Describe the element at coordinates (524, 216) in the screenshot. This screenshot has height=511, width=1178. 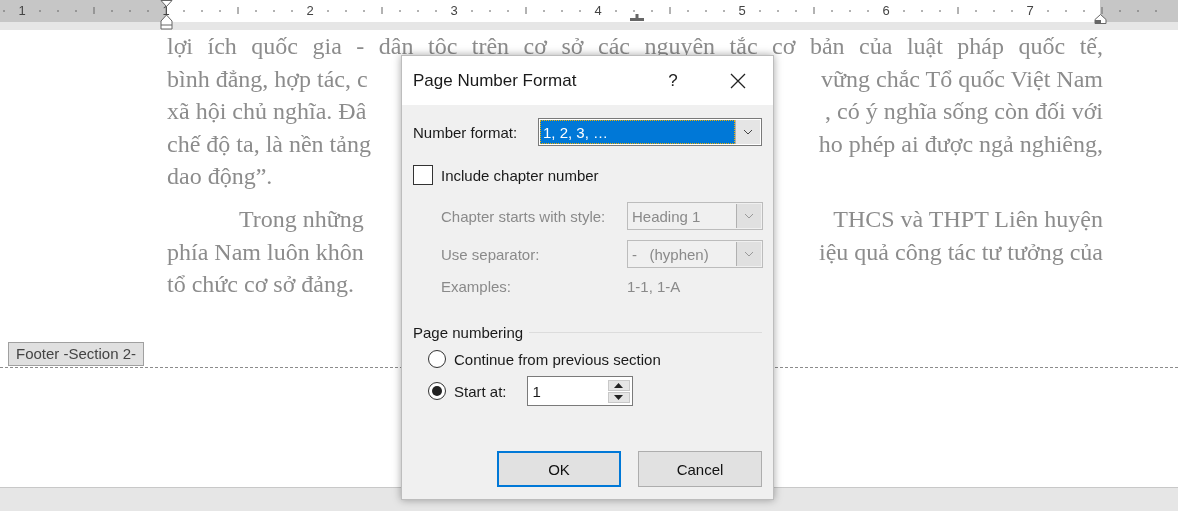
I see `field-label: Chapter starts with style:` at that location.